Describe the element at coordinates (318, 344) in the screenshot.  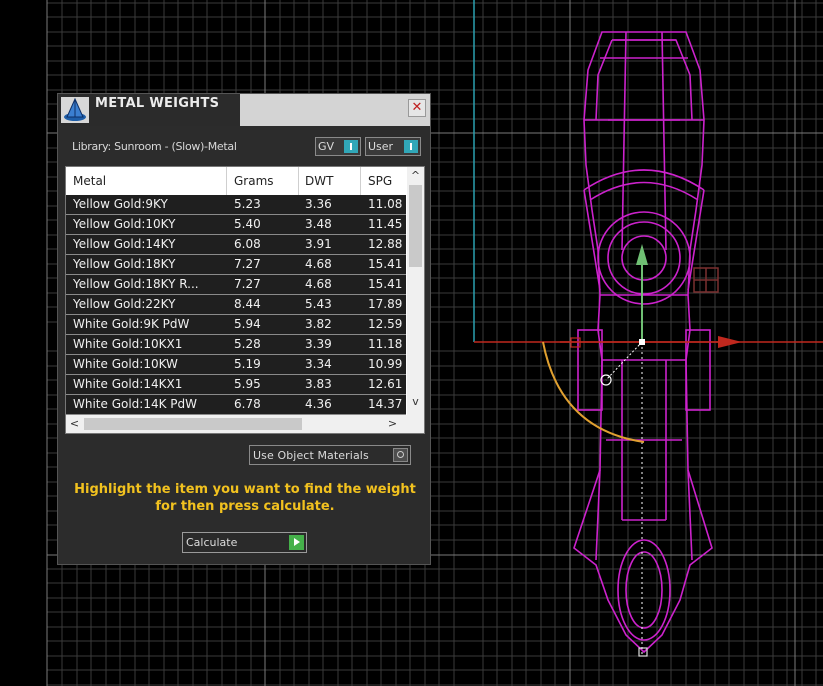
I see `cell-dwt: 3.39` at that location.